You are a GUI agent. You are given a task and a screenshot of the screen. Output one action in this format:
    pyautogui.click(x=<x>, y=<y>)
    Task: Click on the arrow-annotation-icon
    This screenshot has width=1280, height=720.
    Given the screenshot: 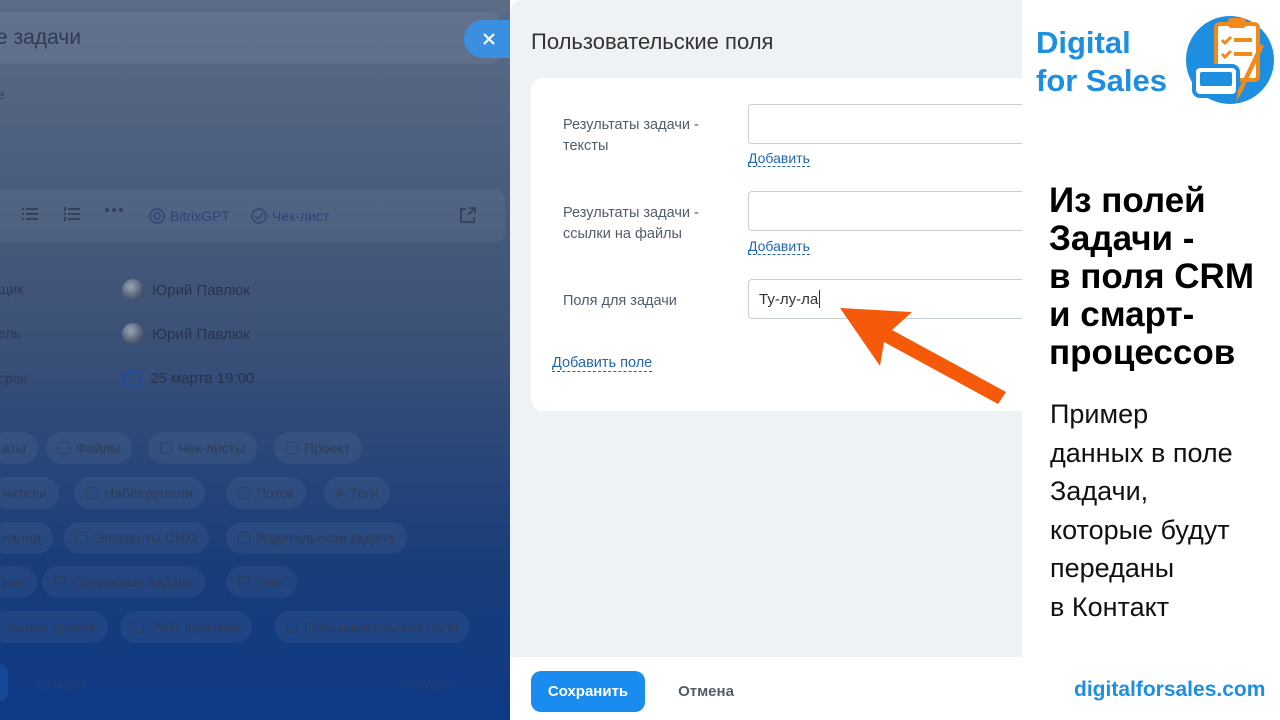 What is the action you would take?
    pyautogui.click(x=923, y=356)
    